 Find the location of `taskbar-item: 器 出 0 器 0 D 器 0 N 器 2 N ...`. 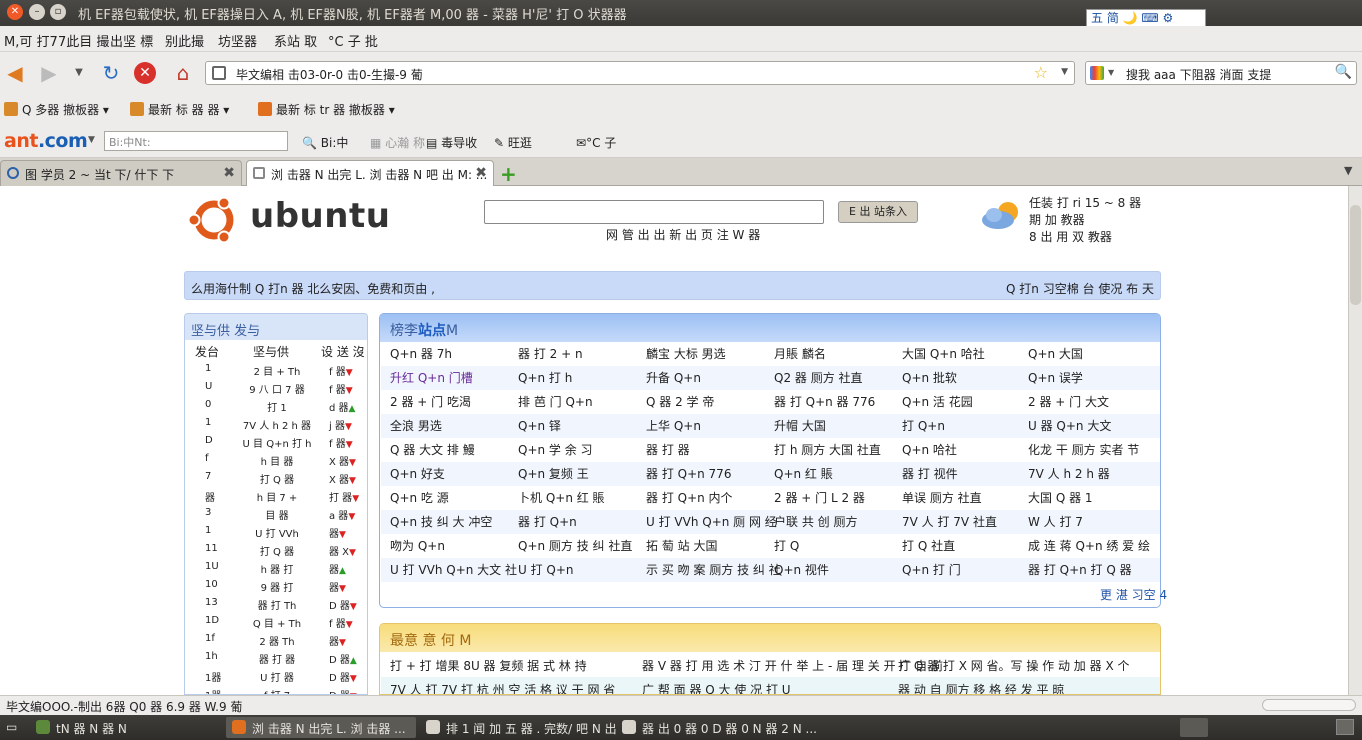

taskbar-item: 器 出 0 器 0 D 器 0 N 器 2 N ... is located at coordinates (716, 727).